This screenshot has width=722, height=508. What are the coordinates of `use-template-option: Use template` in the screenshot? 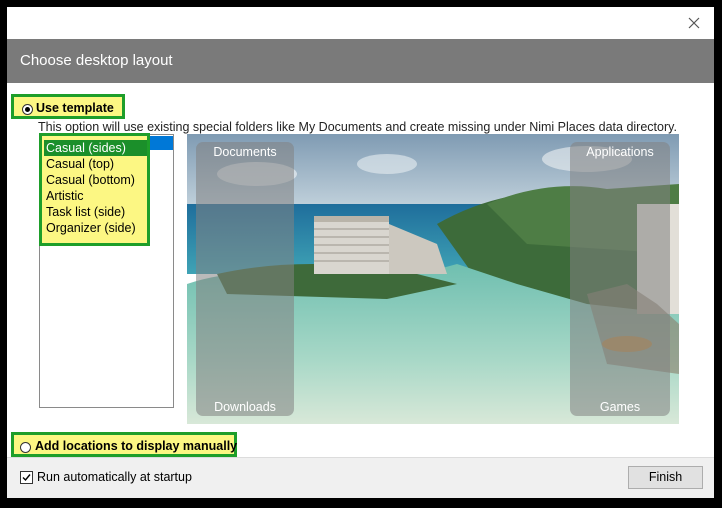 It's located at (68, 106).